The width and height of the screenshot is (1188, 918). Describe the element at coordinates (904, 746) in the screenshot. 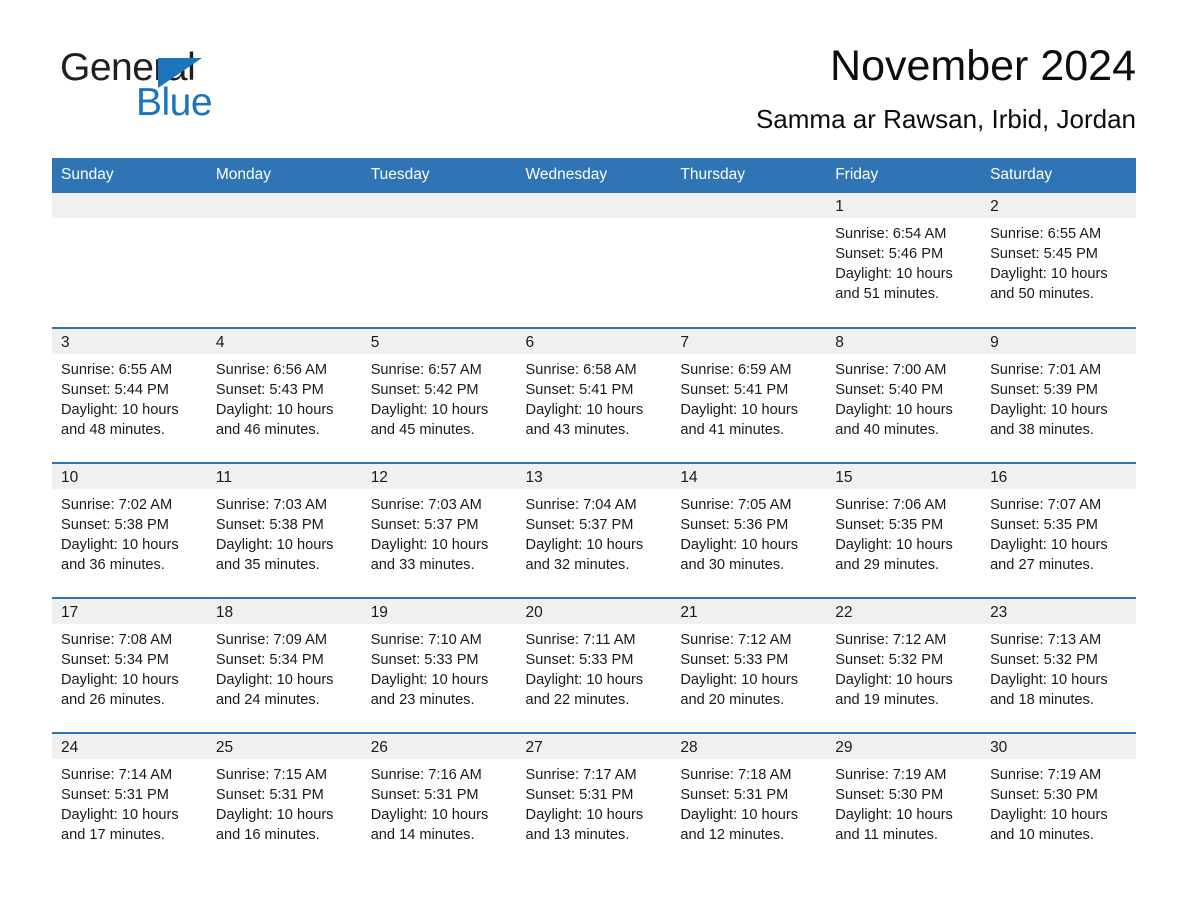

I see `day-number: 29` at that location.